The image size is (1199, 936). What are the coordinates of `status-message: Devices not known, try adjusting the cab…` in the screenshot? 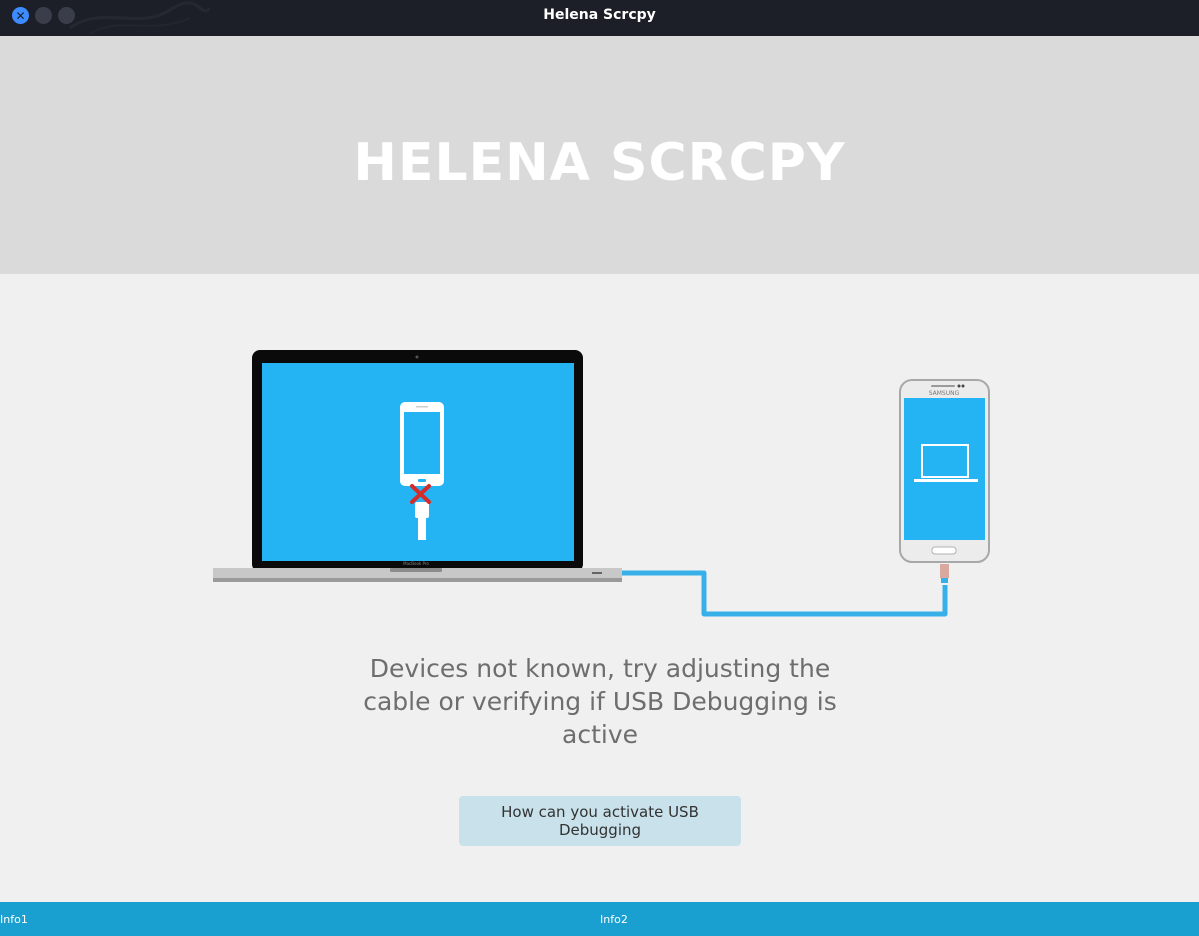 It's located at (600, 701).